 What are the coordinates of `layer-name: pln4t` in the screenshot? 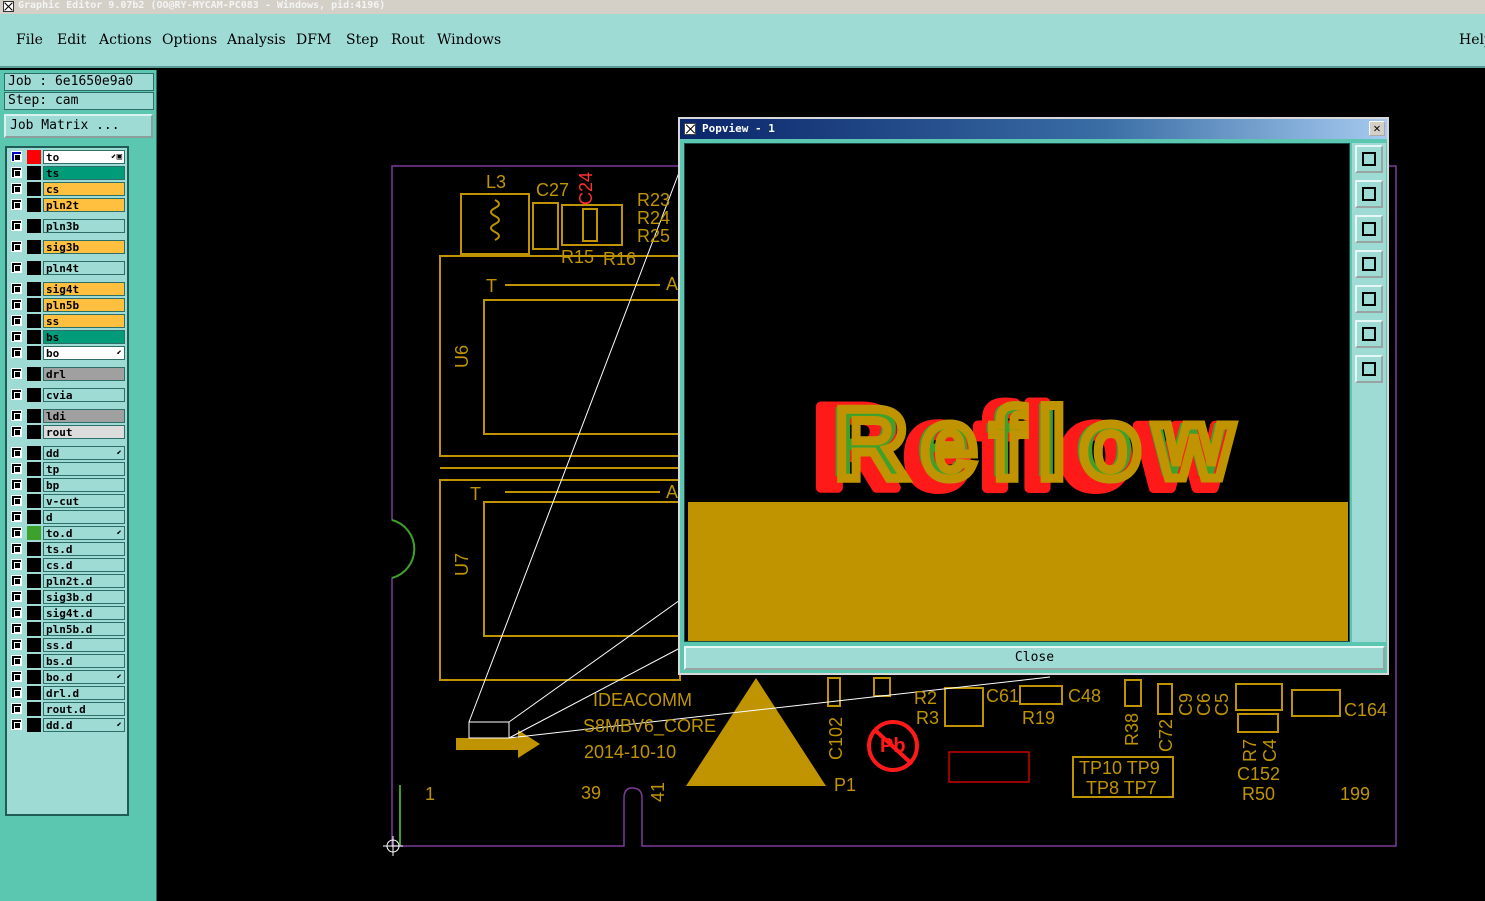 It's located at (84, 268).